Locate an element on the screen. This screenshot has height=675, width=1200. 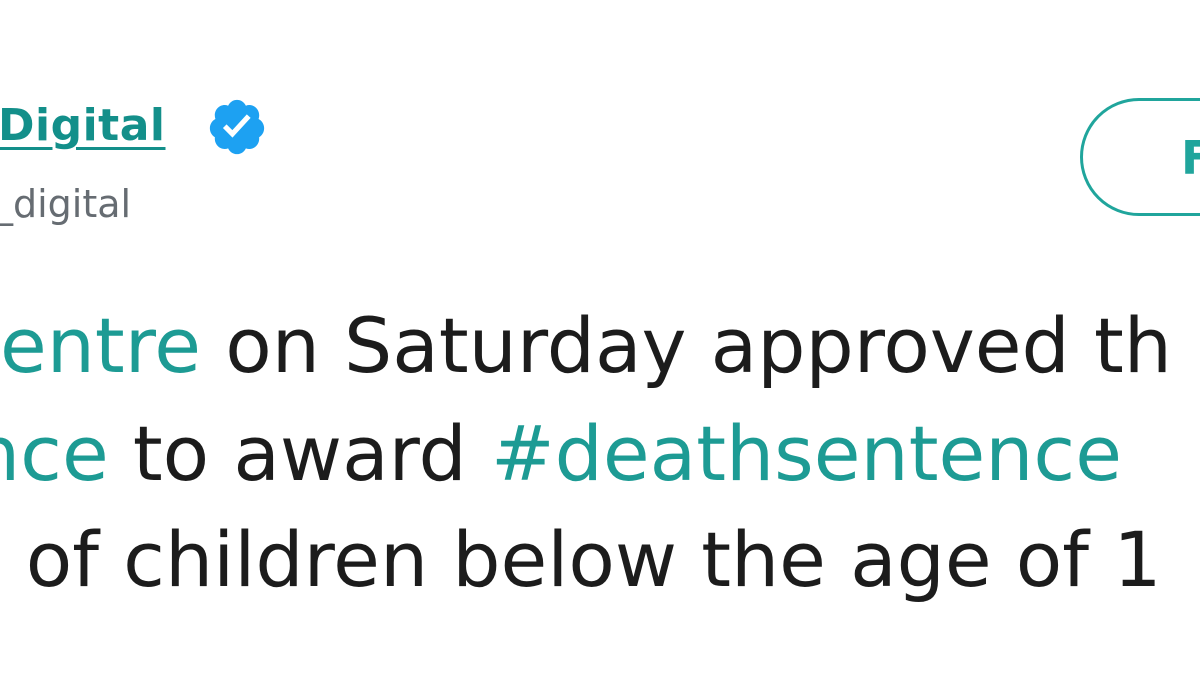
hashtag-link: entre is located at coordinates (100, 345).